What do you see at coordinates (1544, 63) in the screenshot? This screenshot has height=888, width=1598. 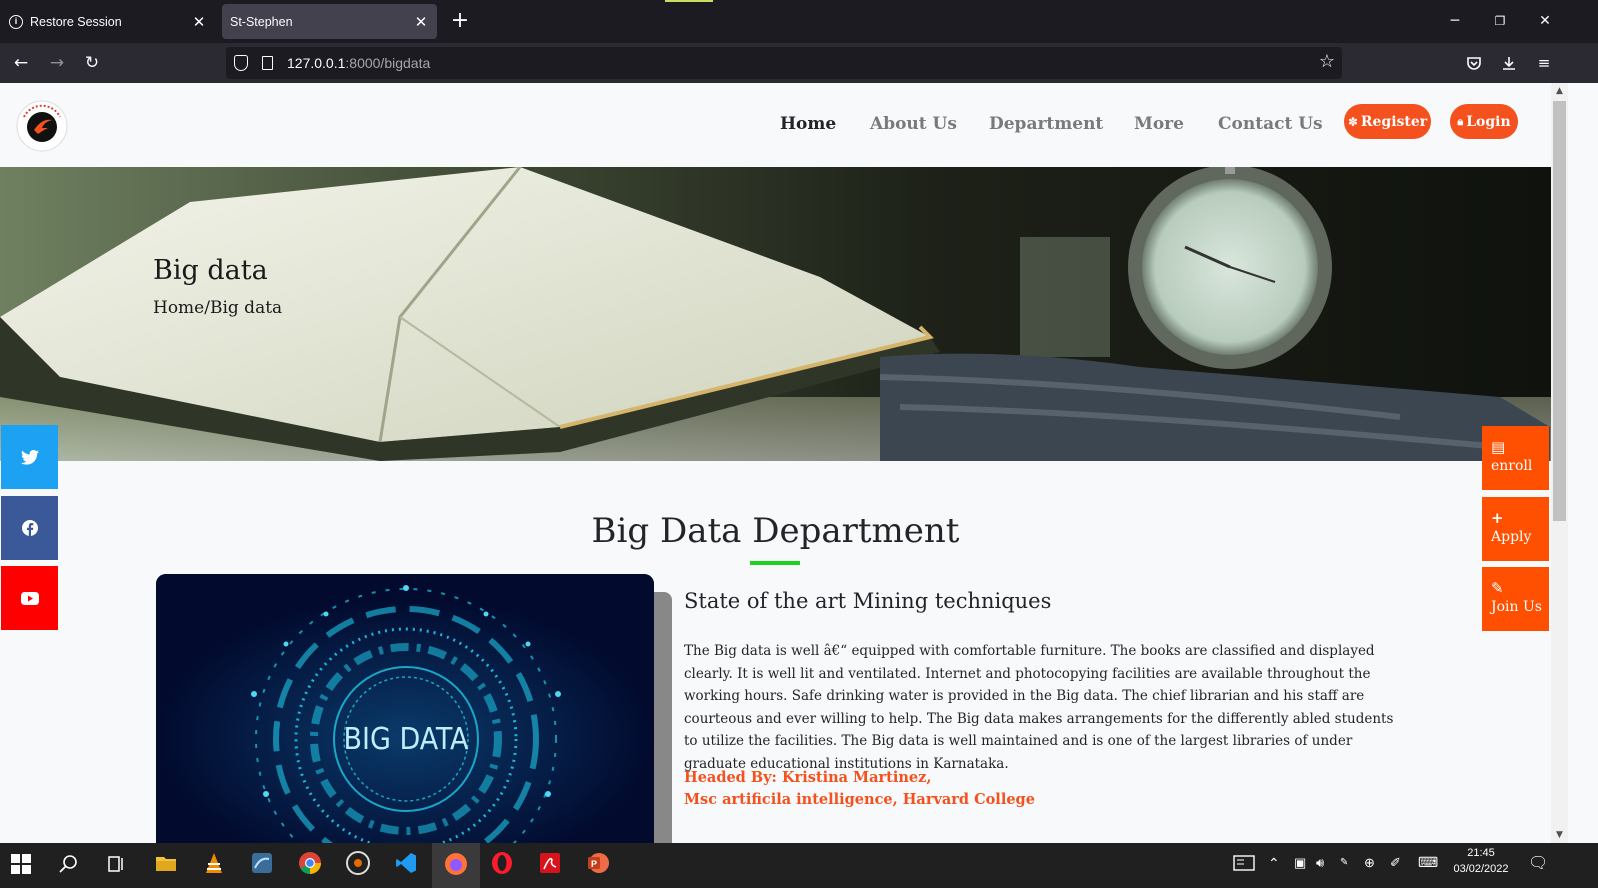 I see `menu-icon: ≡` at bounding box center [1544, 63].